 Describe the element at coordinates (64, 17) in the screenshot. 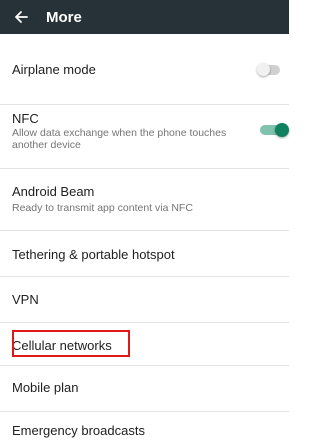

I see `page-title: More` at that location.